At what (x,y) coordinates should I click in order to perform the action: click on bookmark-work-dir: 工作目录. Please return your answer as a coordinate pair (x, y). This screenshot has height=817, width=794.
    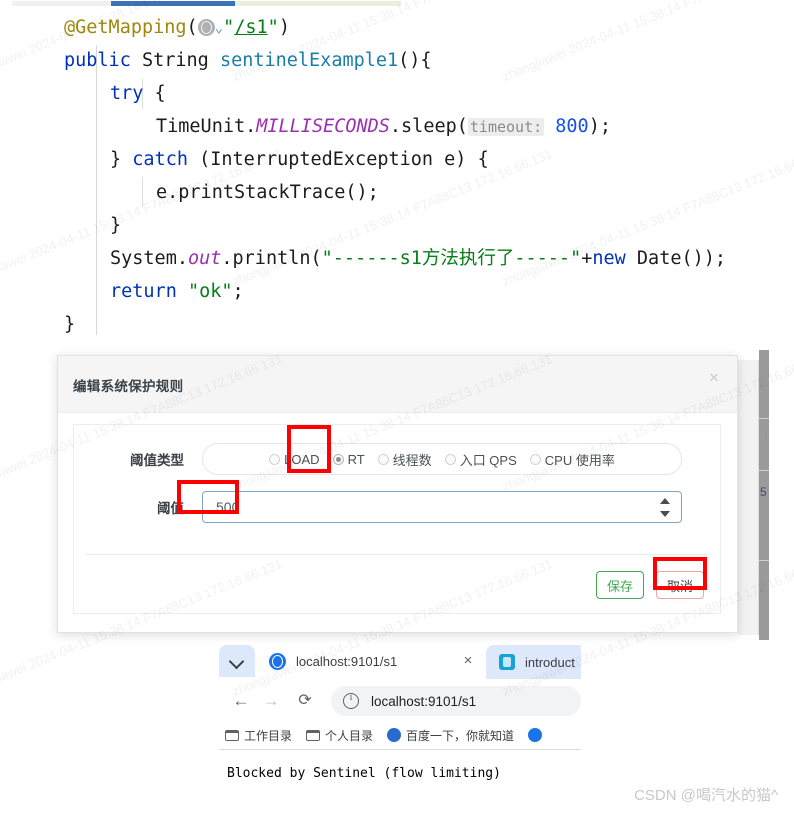
    Looking at the image, I should click on (258, 735).